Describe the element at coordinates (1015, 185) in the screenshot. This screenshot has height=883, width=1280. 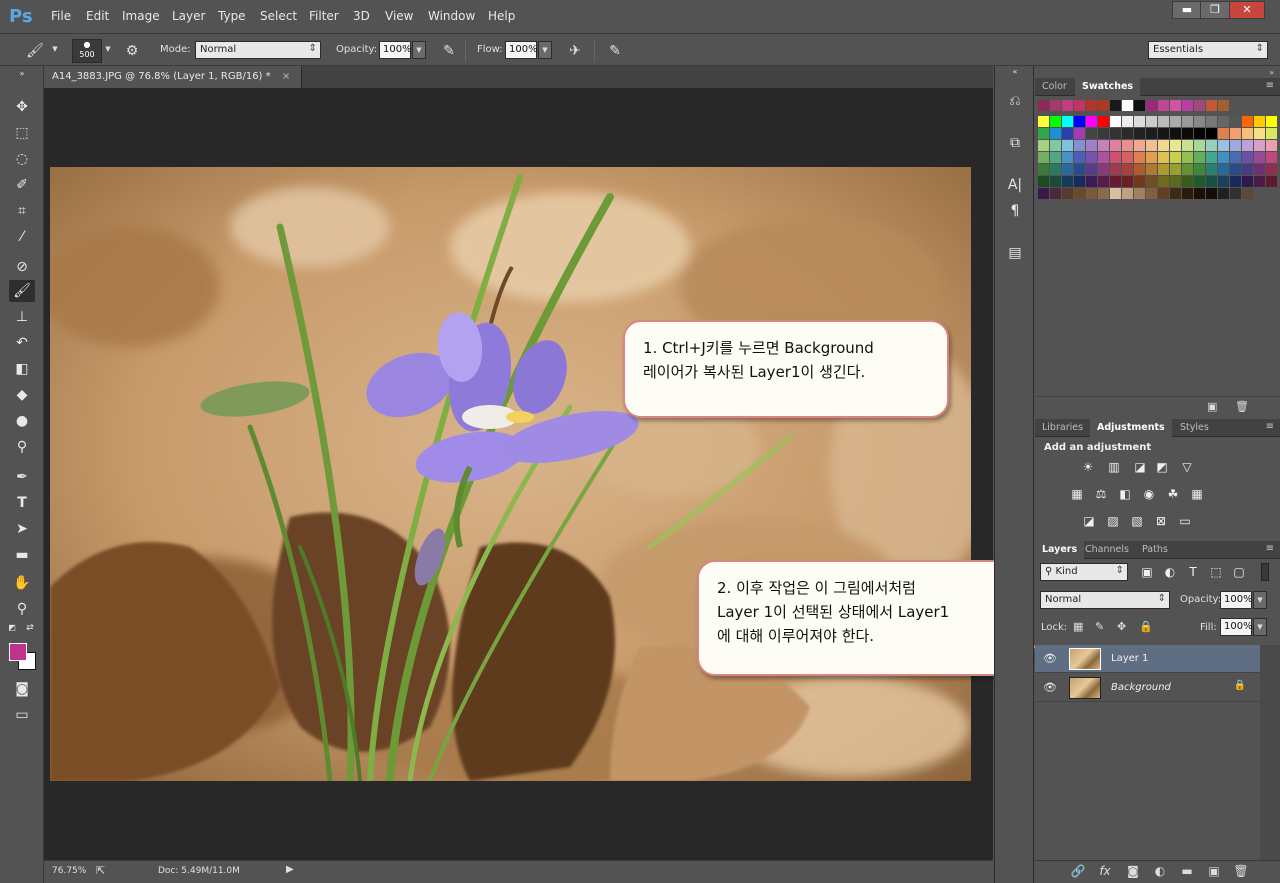
I see `character-panel-icon: A|` at that location.